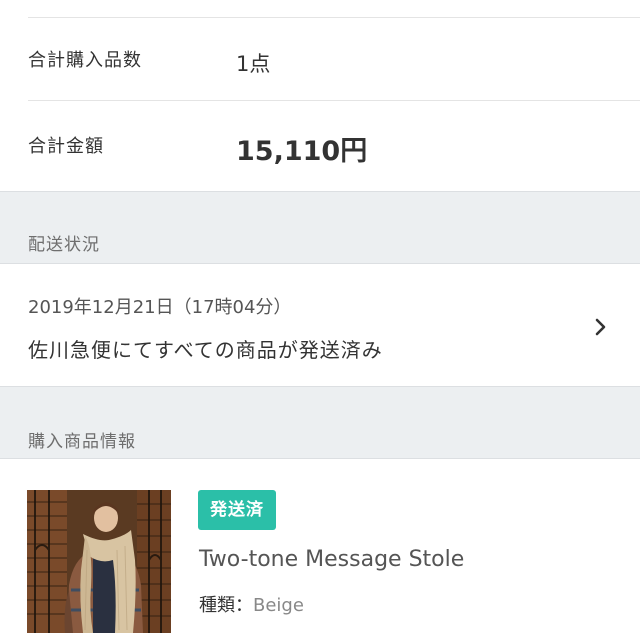 The image size is (640, 640). Describe the element at coordinates (320, 422) in the screenshot. I see `purchased-items-section-header: 購入商品情報` at that location.